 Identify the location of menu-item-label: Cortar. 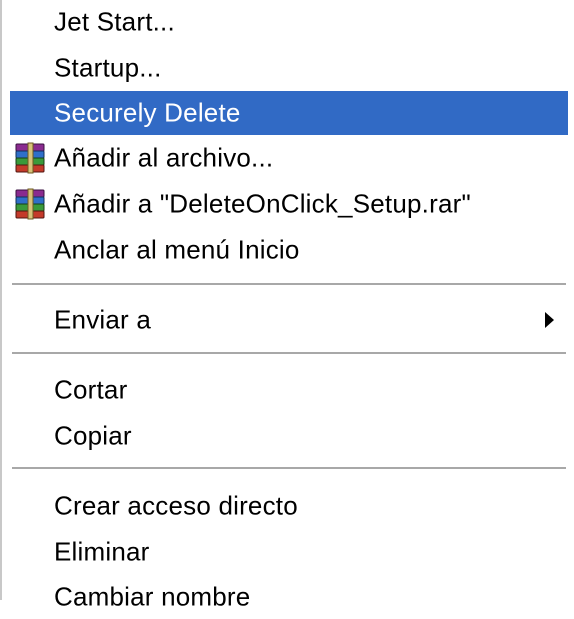
(91, 389).